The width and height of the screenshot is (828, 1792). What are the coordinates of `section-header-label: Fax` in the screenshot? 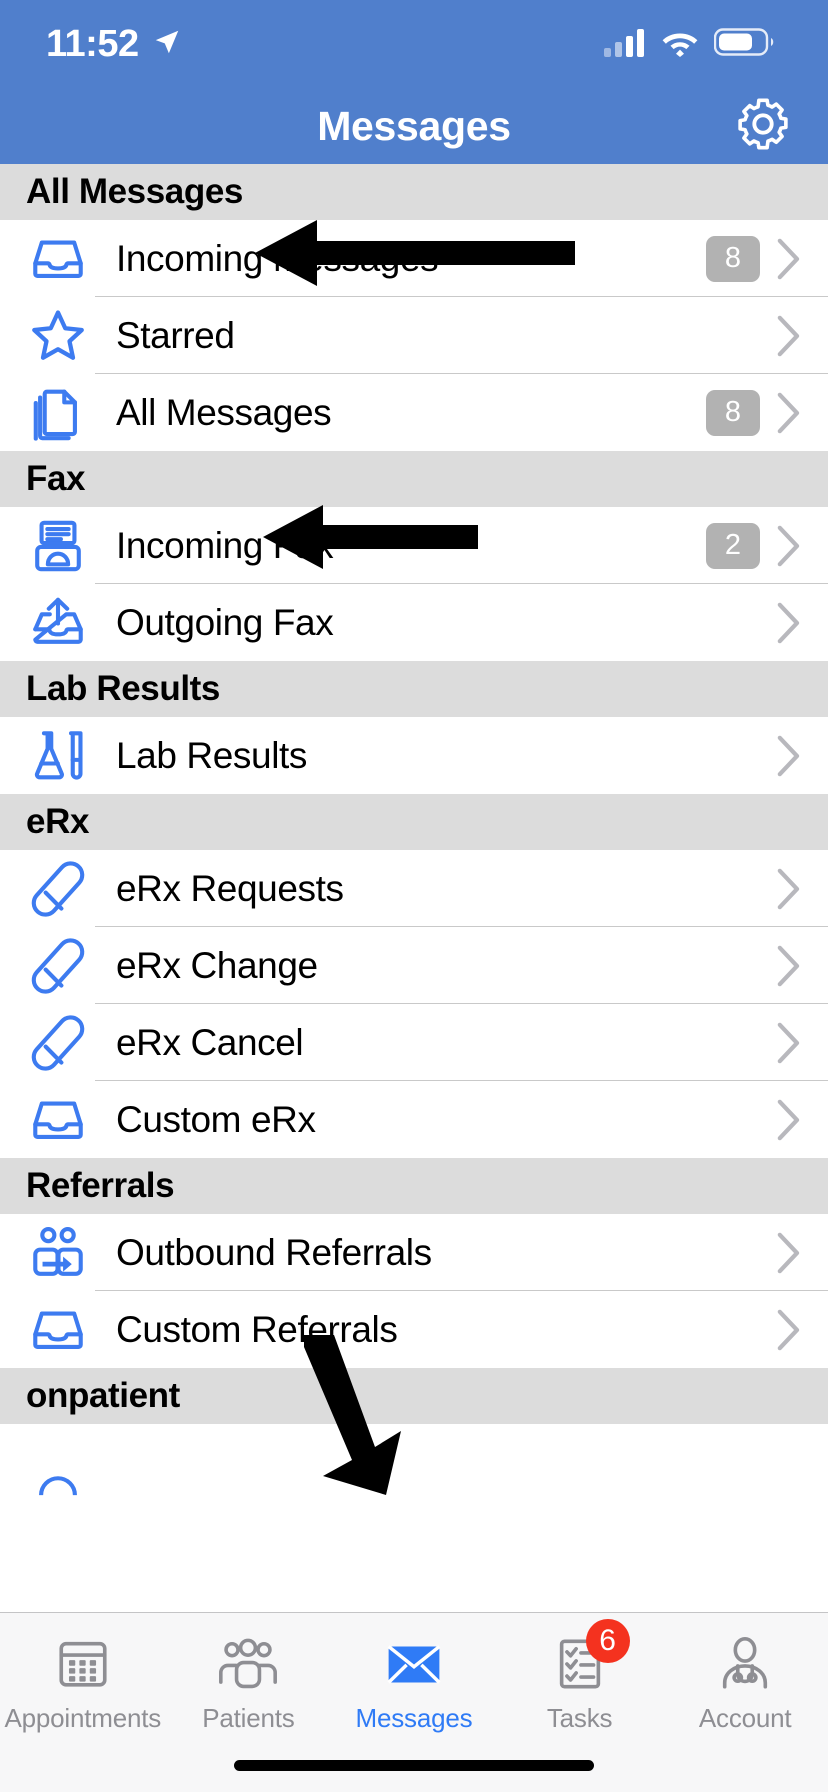 It's located at (56, 478).